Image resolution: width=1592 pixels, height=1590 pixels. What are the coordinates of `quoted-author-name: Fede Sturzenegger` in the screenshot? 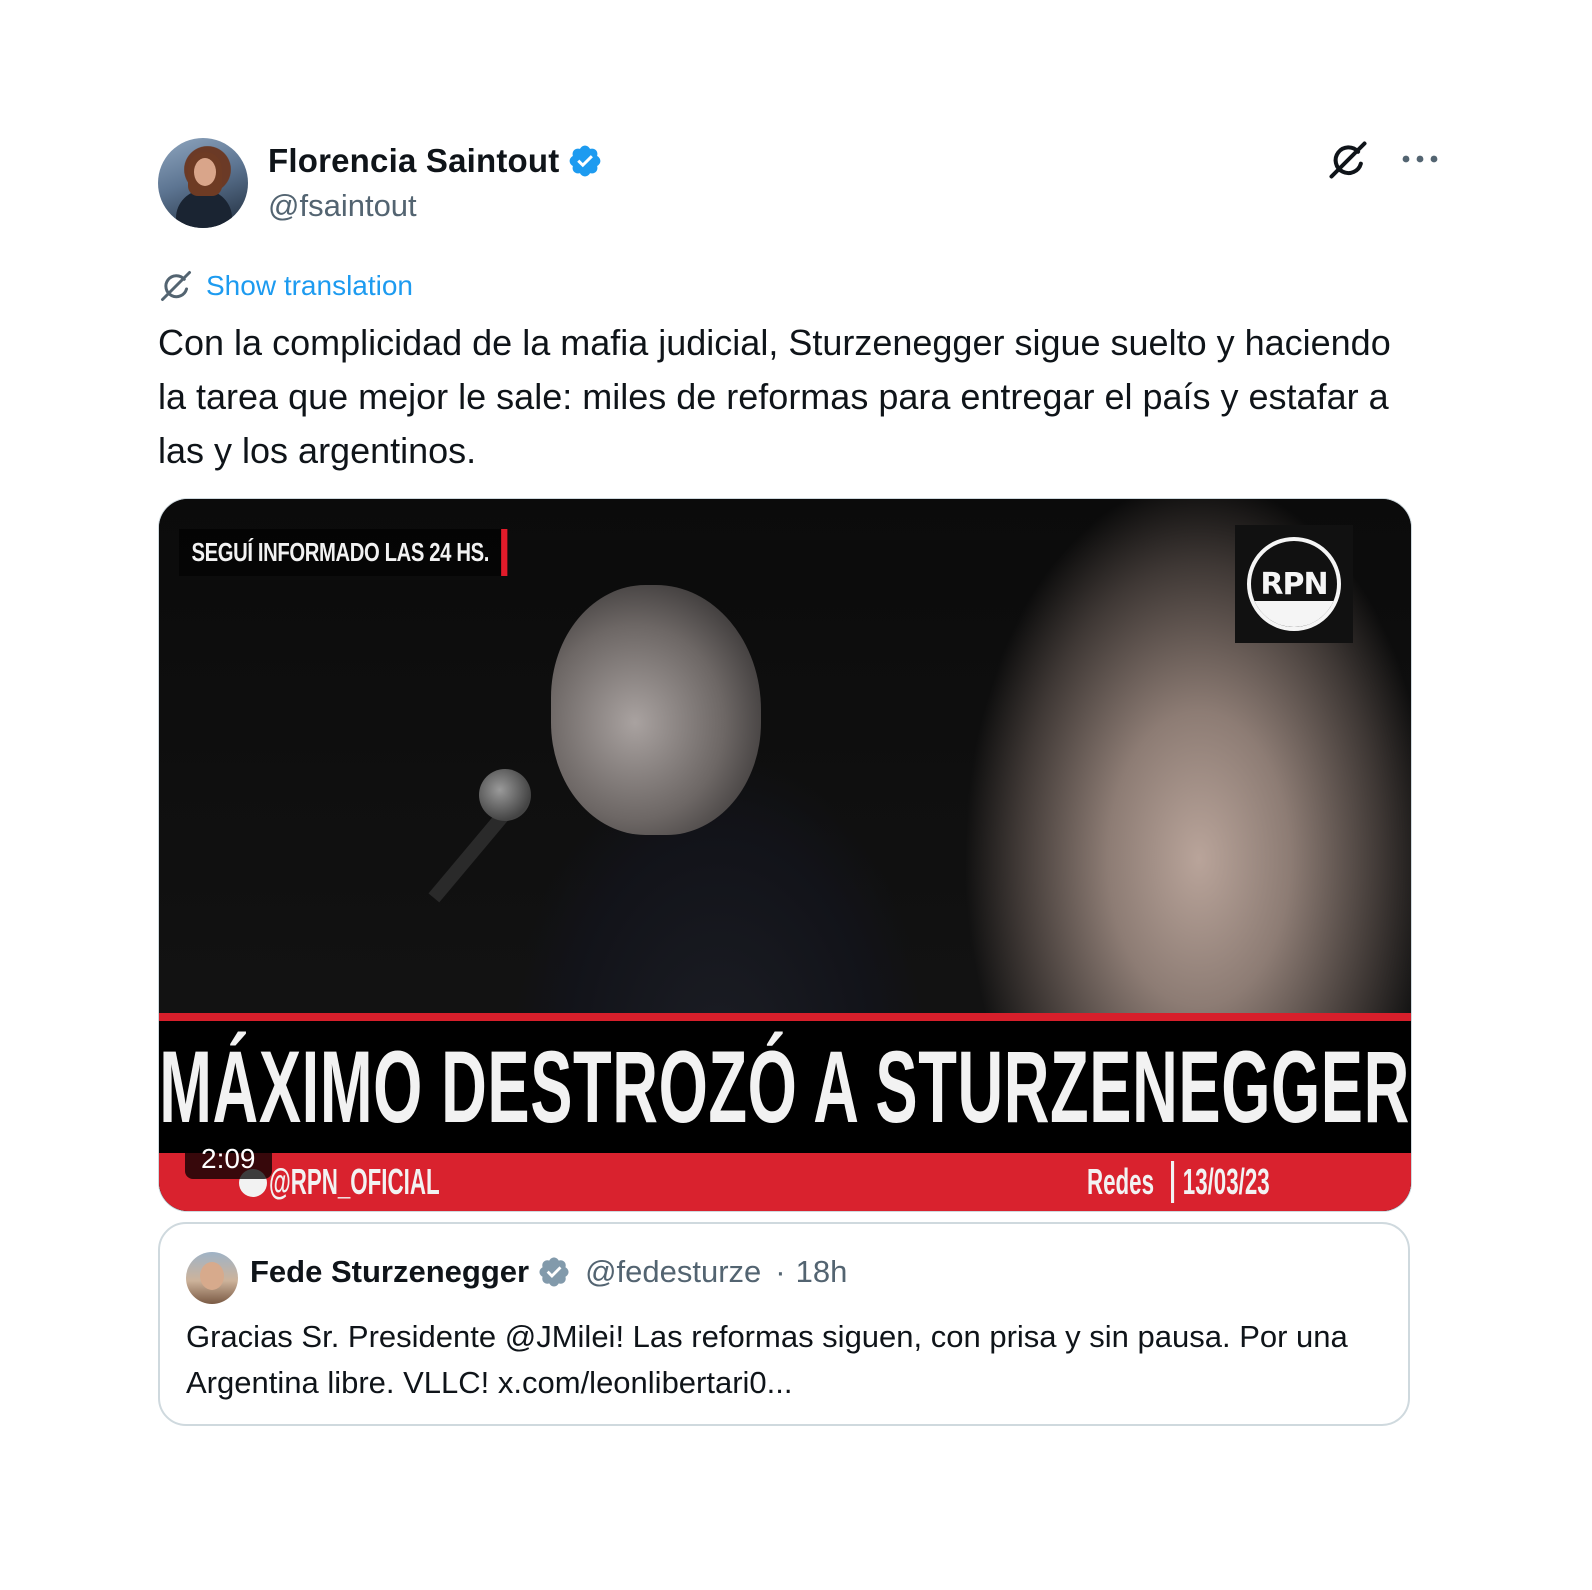 It's located at (389, 1272).